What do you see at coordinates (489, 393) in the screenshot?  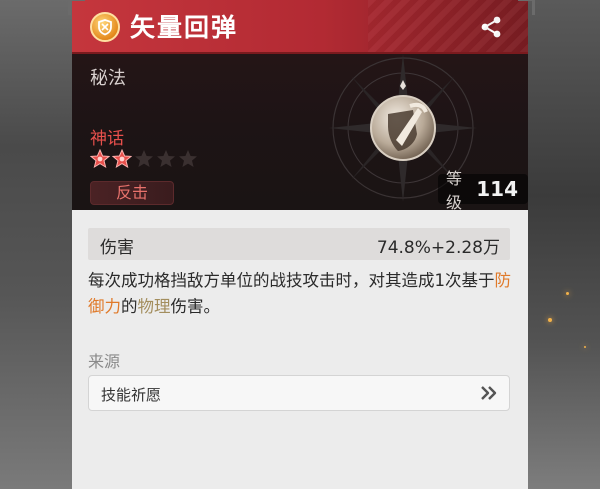 I see `double-chevron-right-icon` at bounding box center [489, 393].